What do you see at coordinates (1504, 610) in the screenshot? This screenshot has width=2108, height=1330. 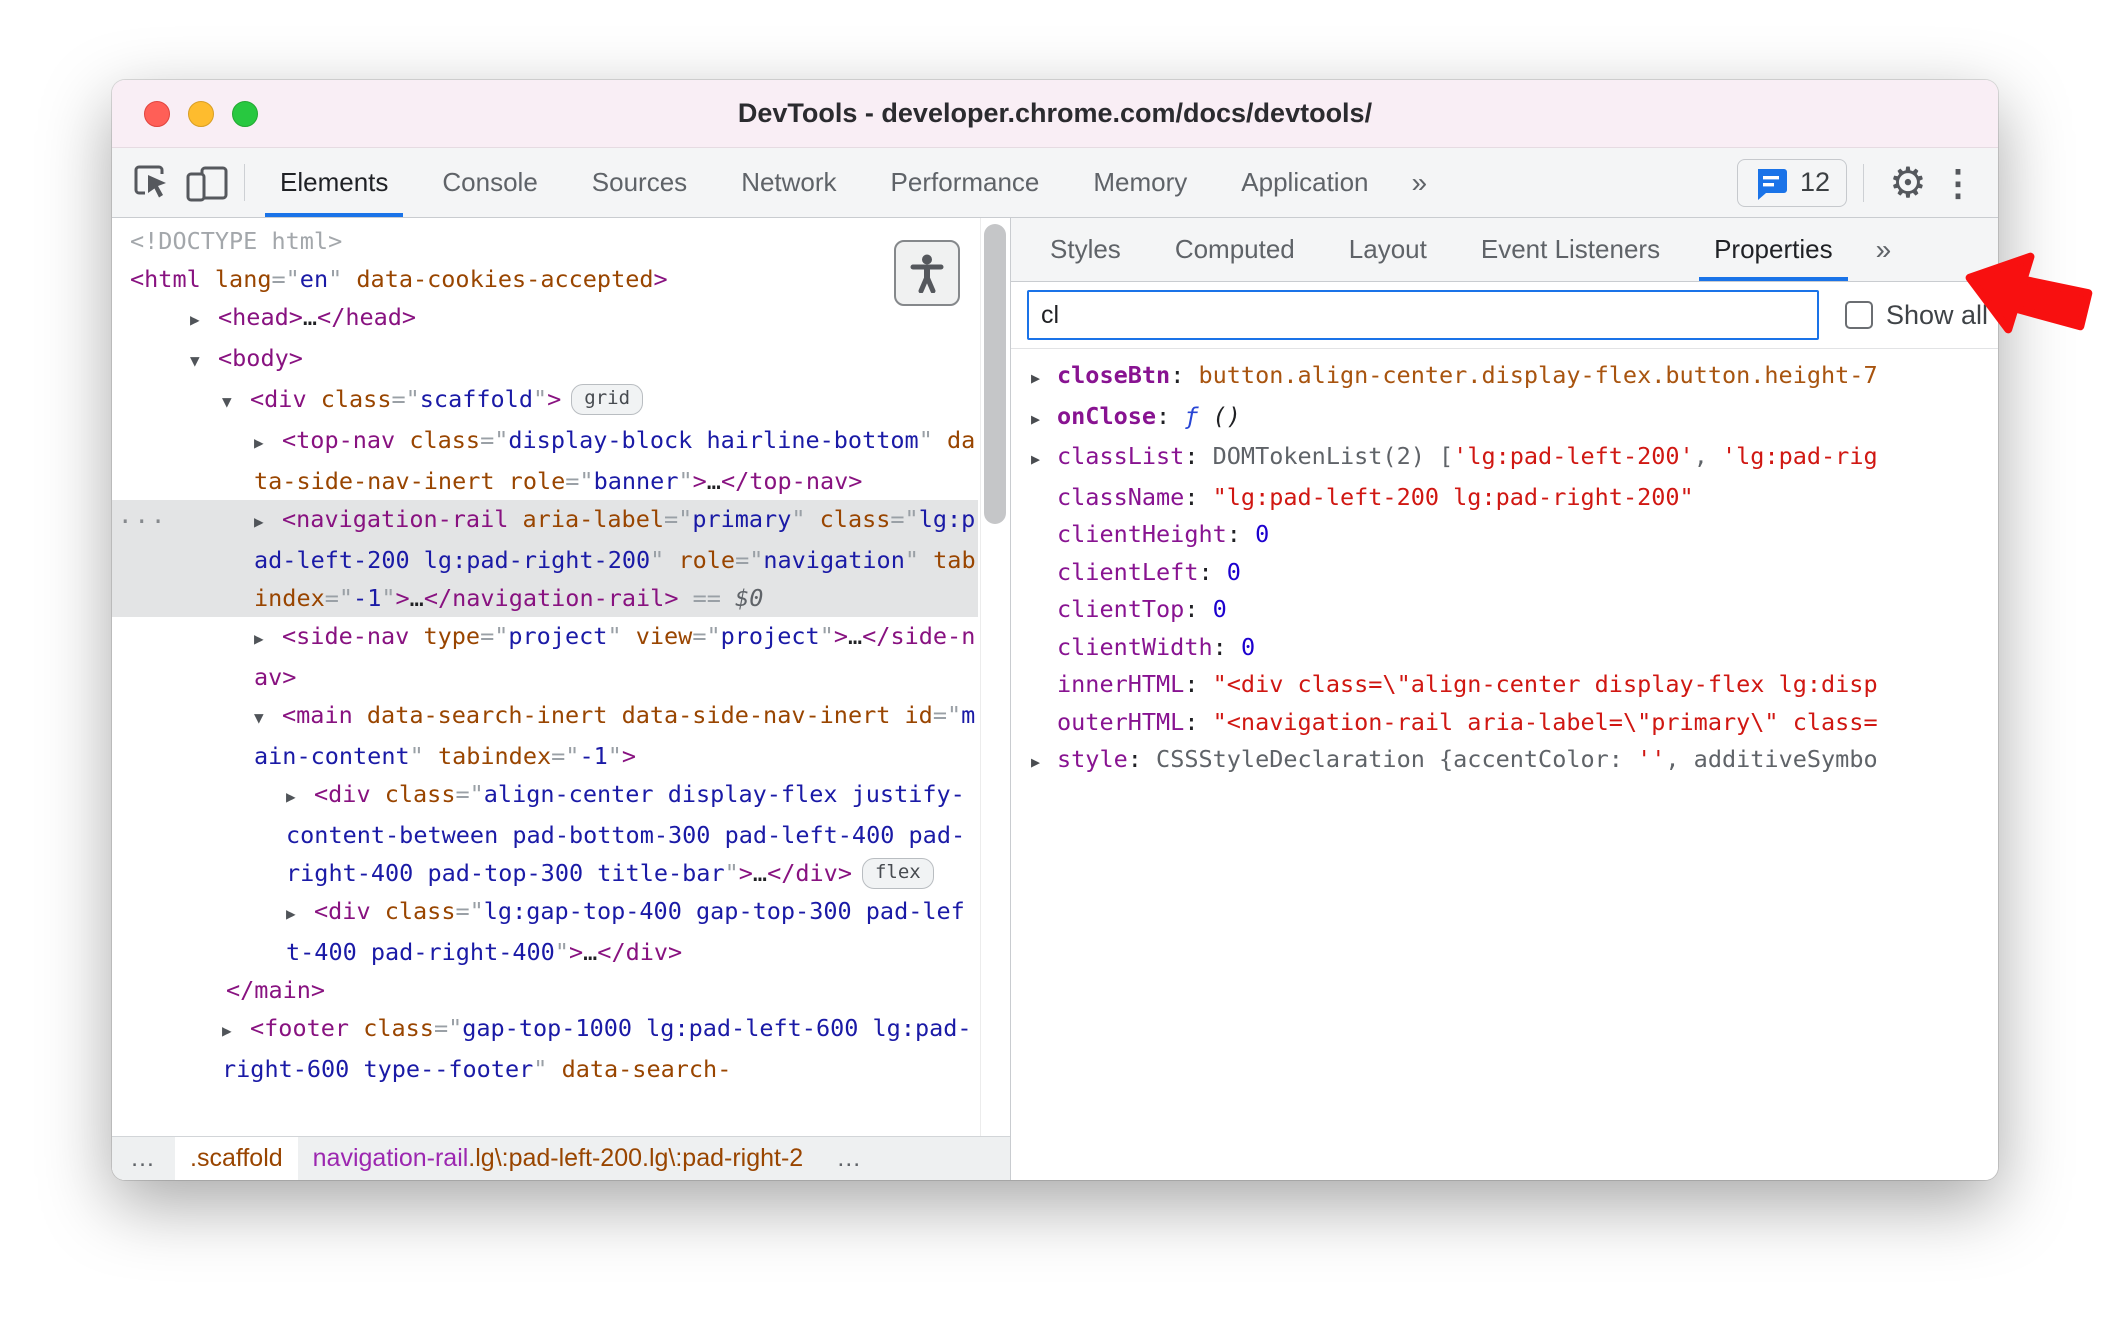 I see `property-row: clientTop: 0` at bounding box center [1504, 610].